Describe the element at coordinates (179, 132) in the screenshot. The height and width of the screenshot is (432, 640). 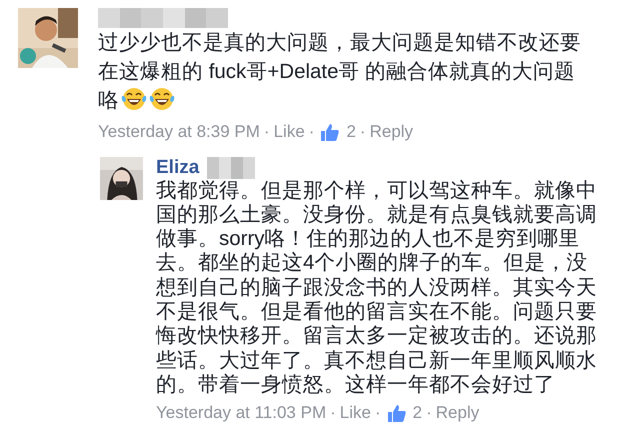
I see `timestamp: Yesterday at 8:39 PM` at that location.